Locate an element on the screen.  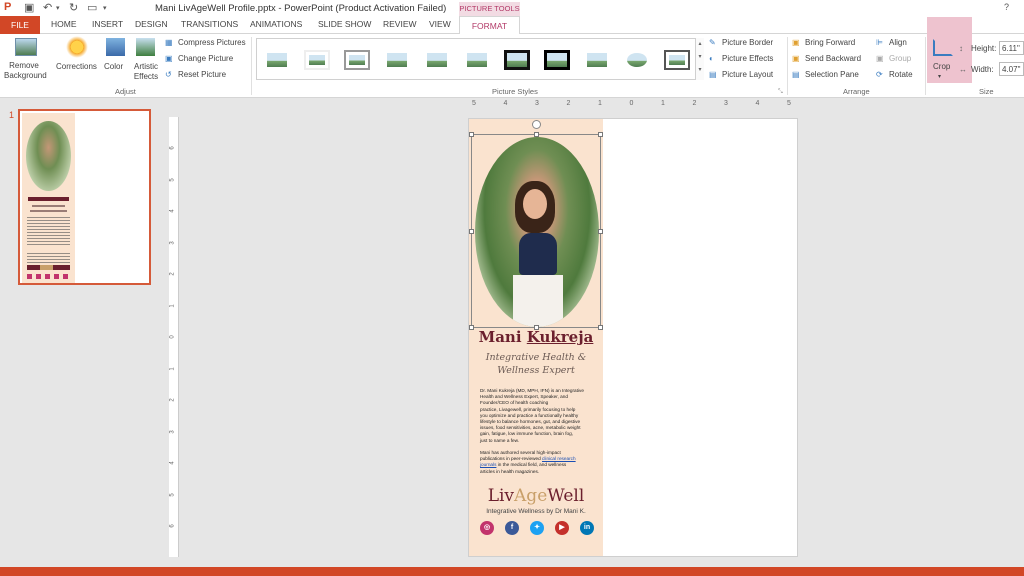
send-backward-button: Send Backward is located at coordinates (833, 58).